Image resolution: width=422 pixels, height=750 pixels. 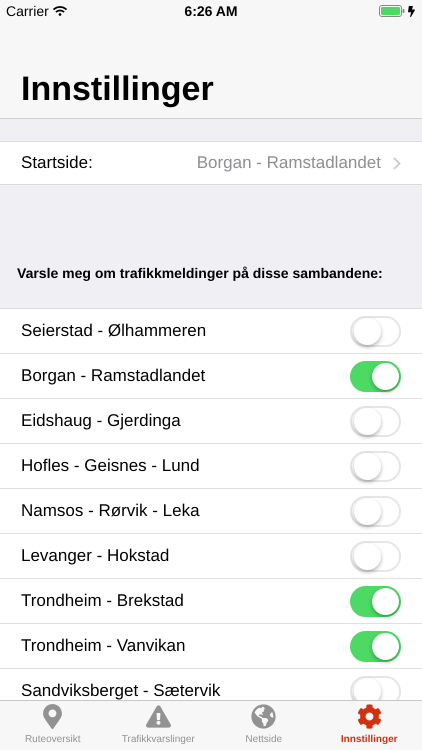 I want to click on settings-icon, so click(x=369, y=716).